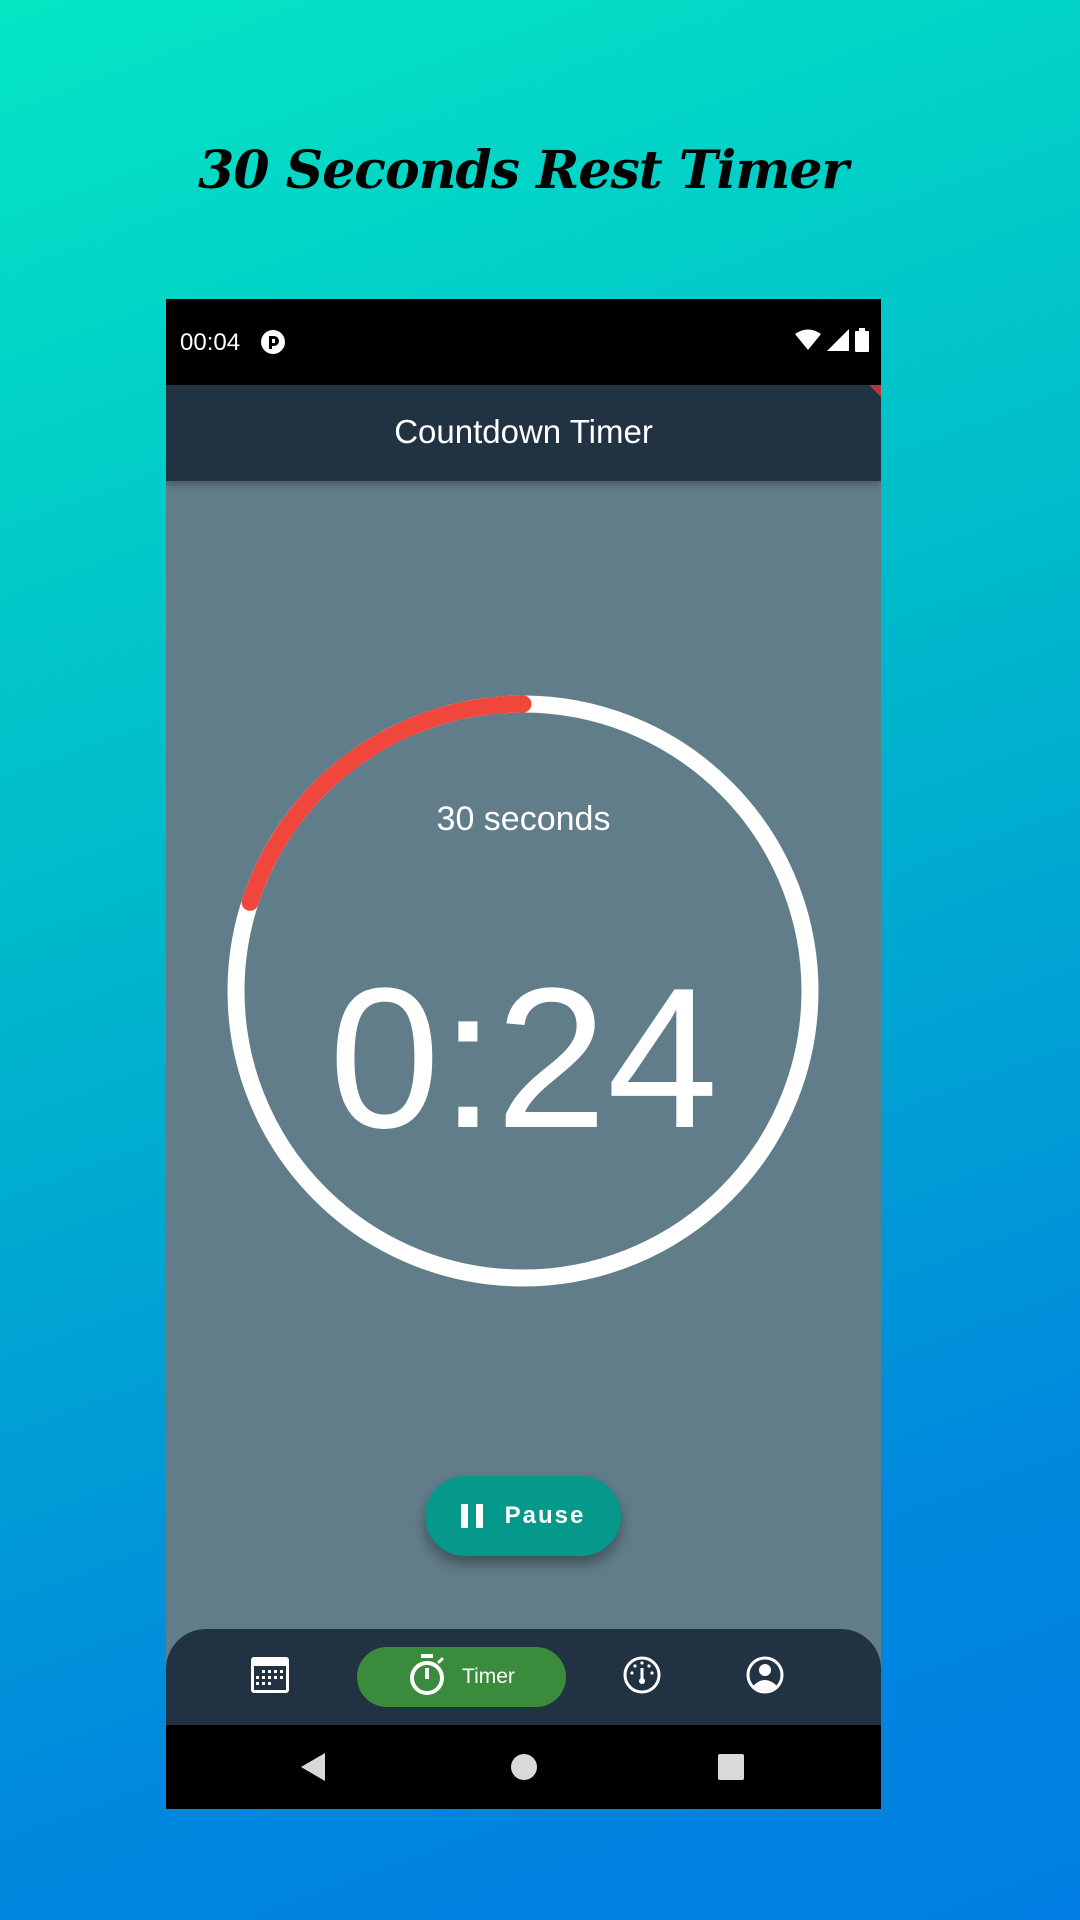 Image resolution: width=1080 pixels, height=1920 pixels. I want to click on countdown-display: 0:24, so click(523, 1058).